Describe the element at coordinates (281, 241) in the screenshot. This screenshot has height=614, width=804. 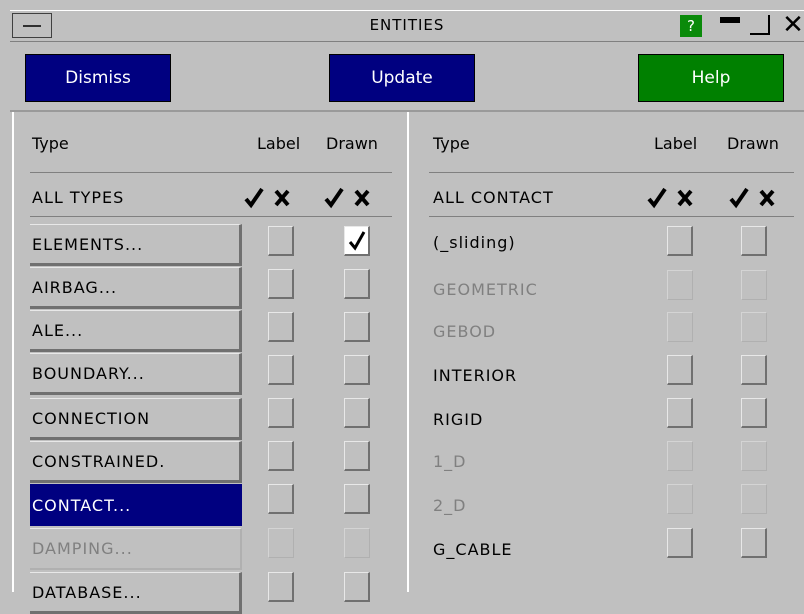
I see `label-checkbox-elements` at that location.